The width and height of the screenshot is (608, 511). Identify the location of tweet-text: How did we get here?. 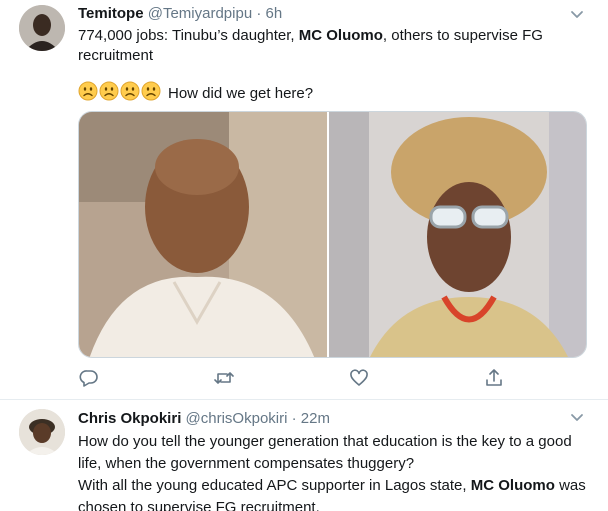
(241, 93).